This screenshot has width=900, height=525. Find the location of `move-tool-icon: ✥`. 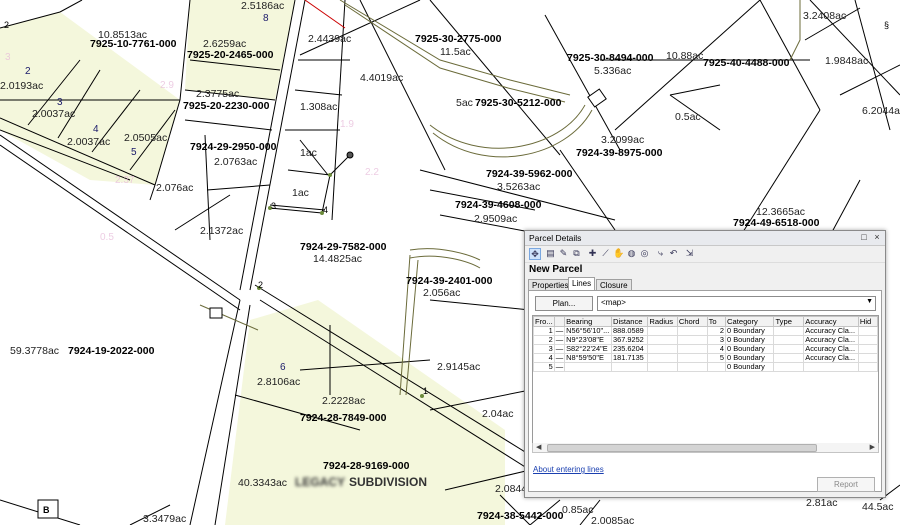

move-tool-icon: ✥ is located at coordinates (535, 254).